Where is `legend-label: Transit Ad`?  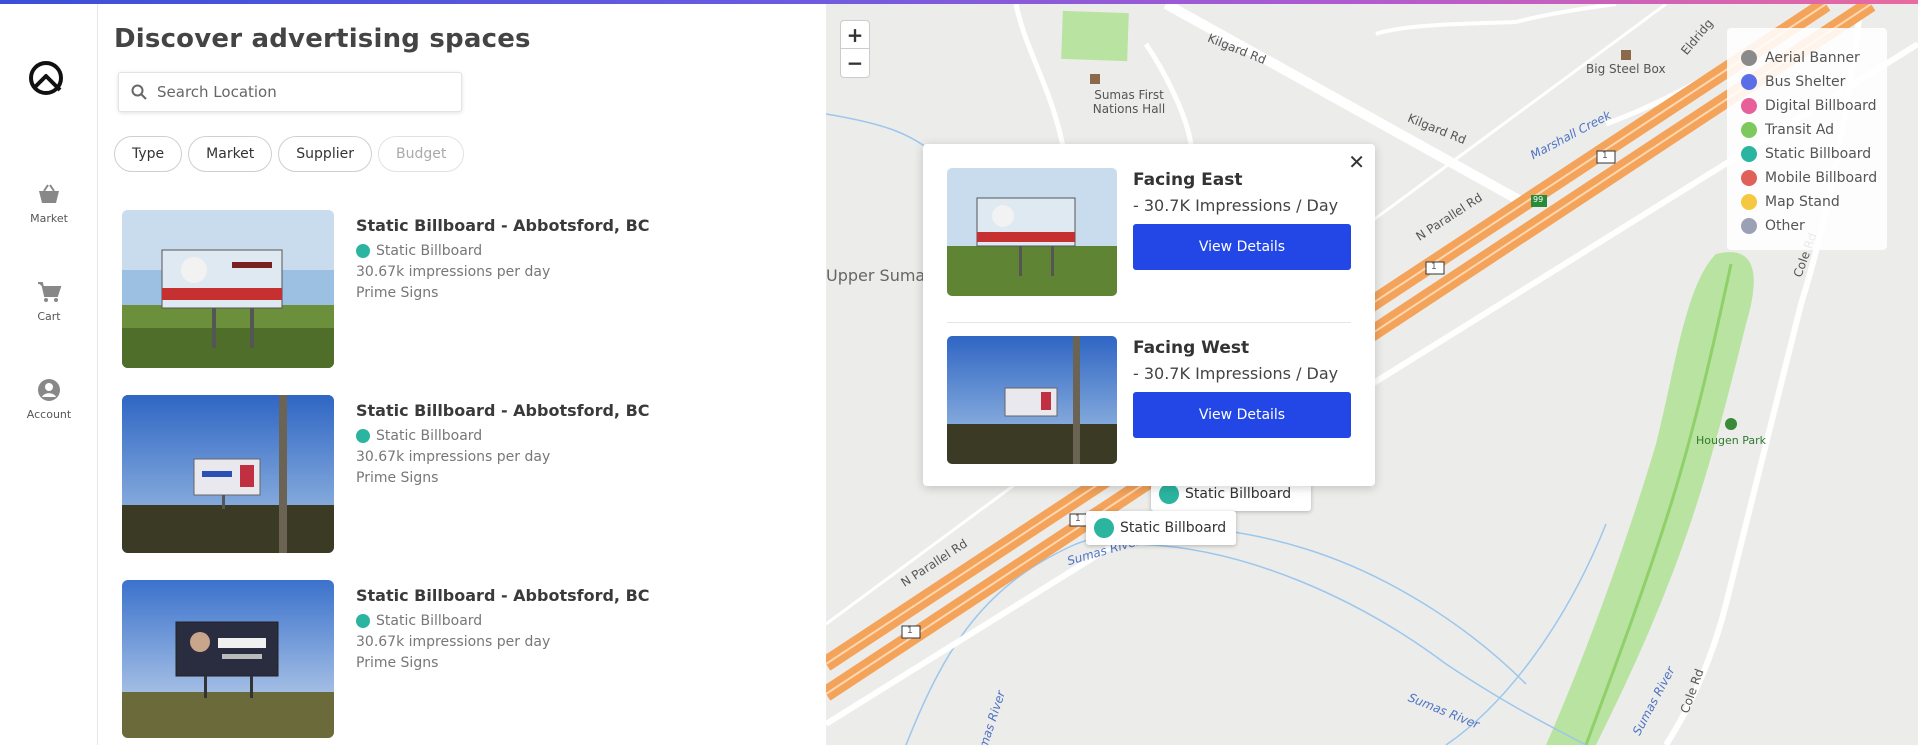 legend-label: Transit Ad is located at coordinates (1800, 130).